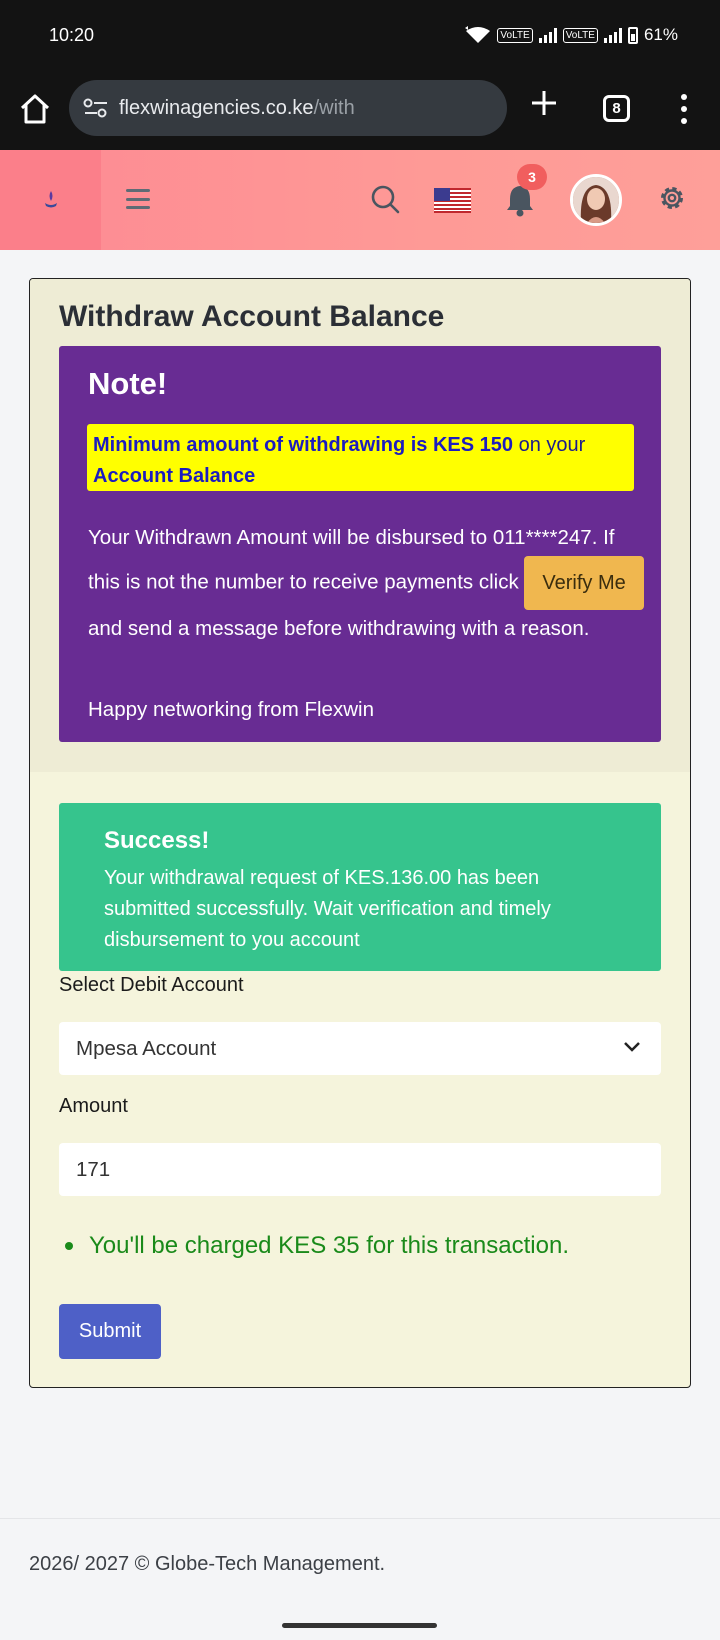  I want to click on notification-badge: 3, so click(532, 177).